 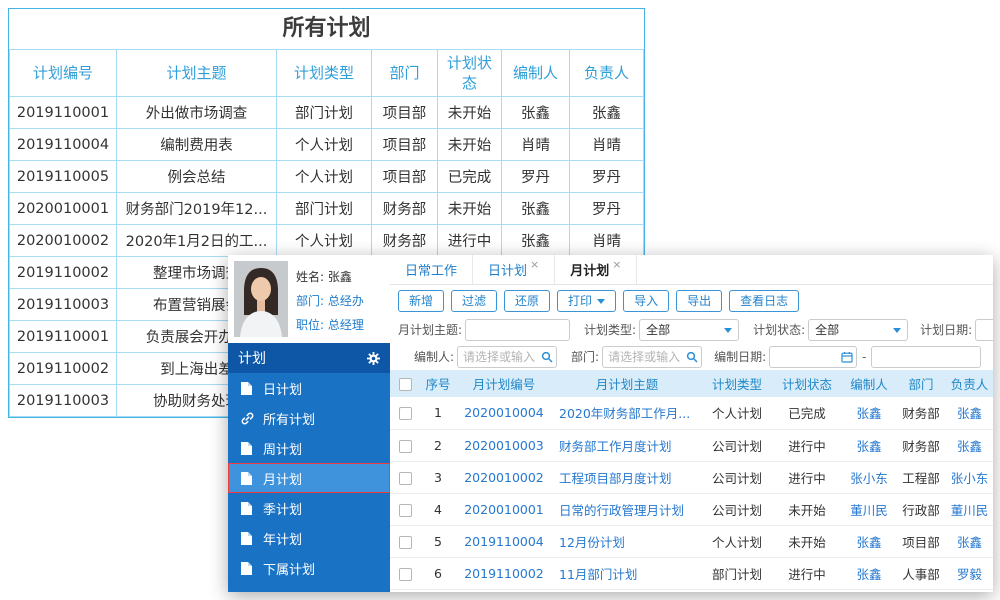 What do you see at coordinates (627, 573) in the screenshot?
I see `plan-subject-link: 11月部门计划` at bounding box center [627, 573].